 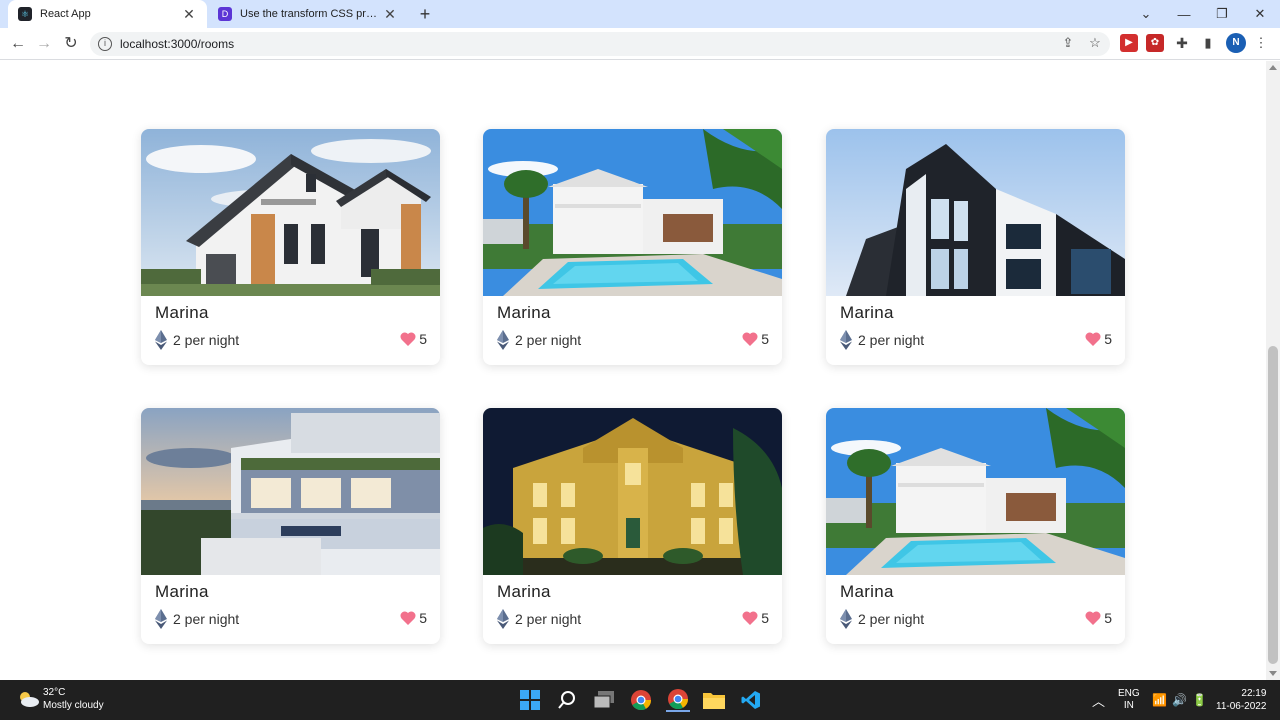 What do you see at coordinates (308, 14) in the screenshot?
I see `tab-transform-css: D Use the transform CSS property t ✕` at bounding box center [308, 14].